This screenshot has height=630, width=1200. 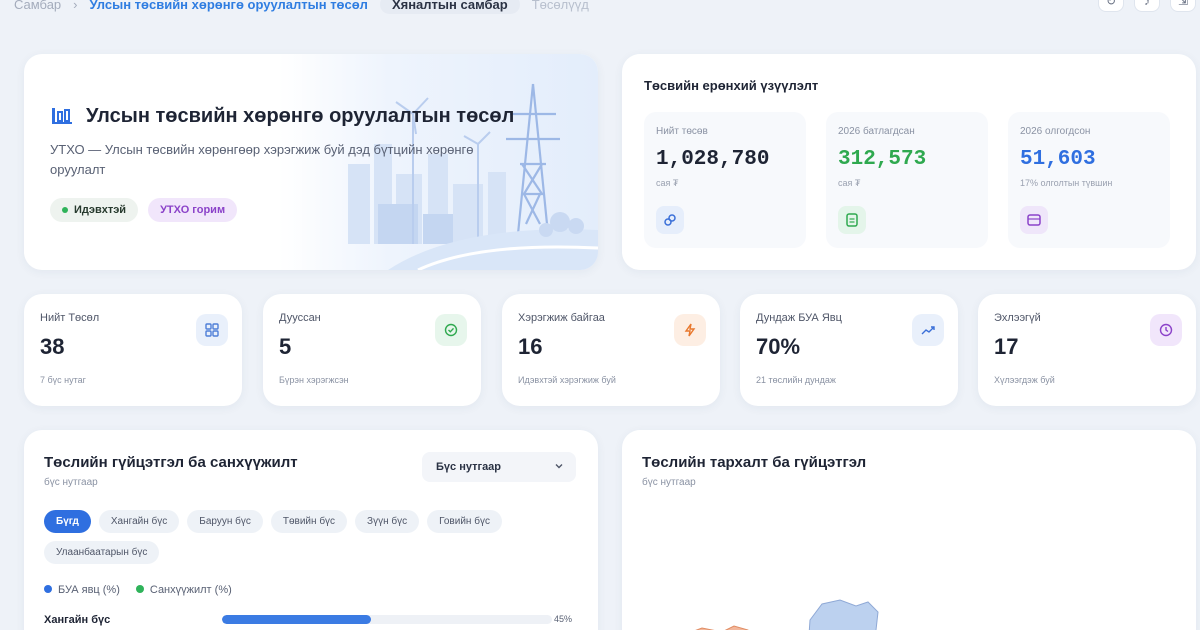 I want to click on stat-card-total-projects: Нийт Төсөл 38 7 бүс нутаг, so click(x=133, y=350).